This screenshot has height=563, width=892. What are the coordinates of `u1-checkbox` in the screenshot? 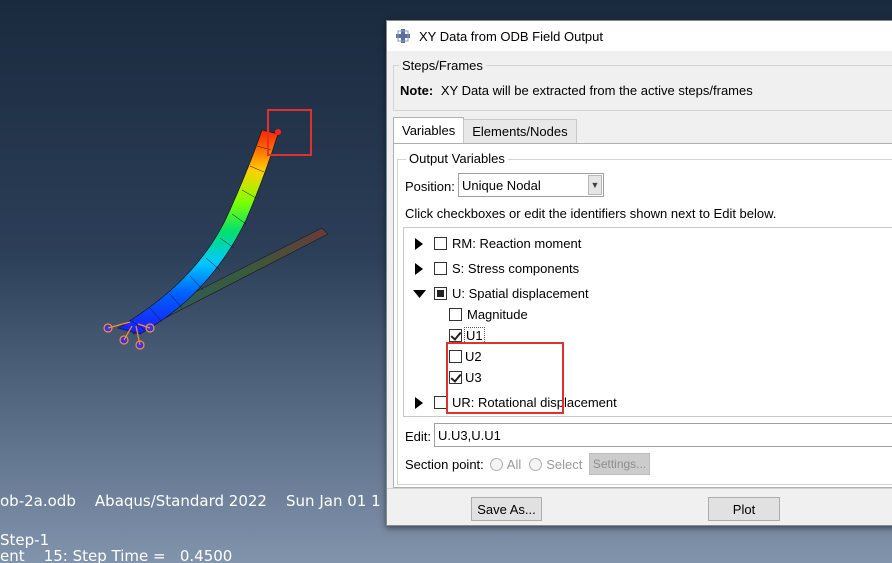 It's located at (455, 335).